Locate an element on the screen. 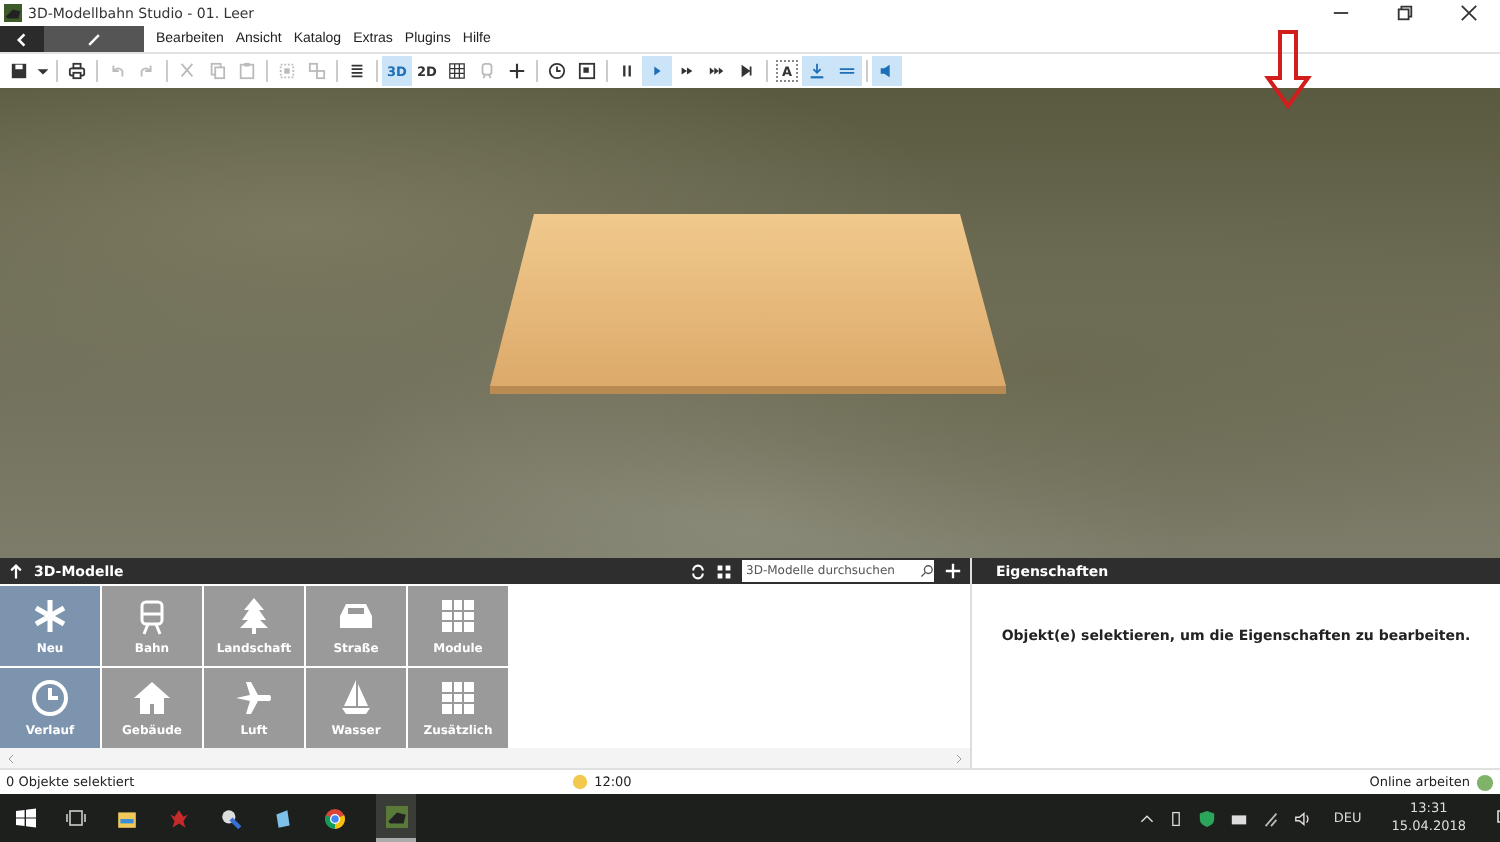  asterisk-icon is located at coordinates (50, 616).